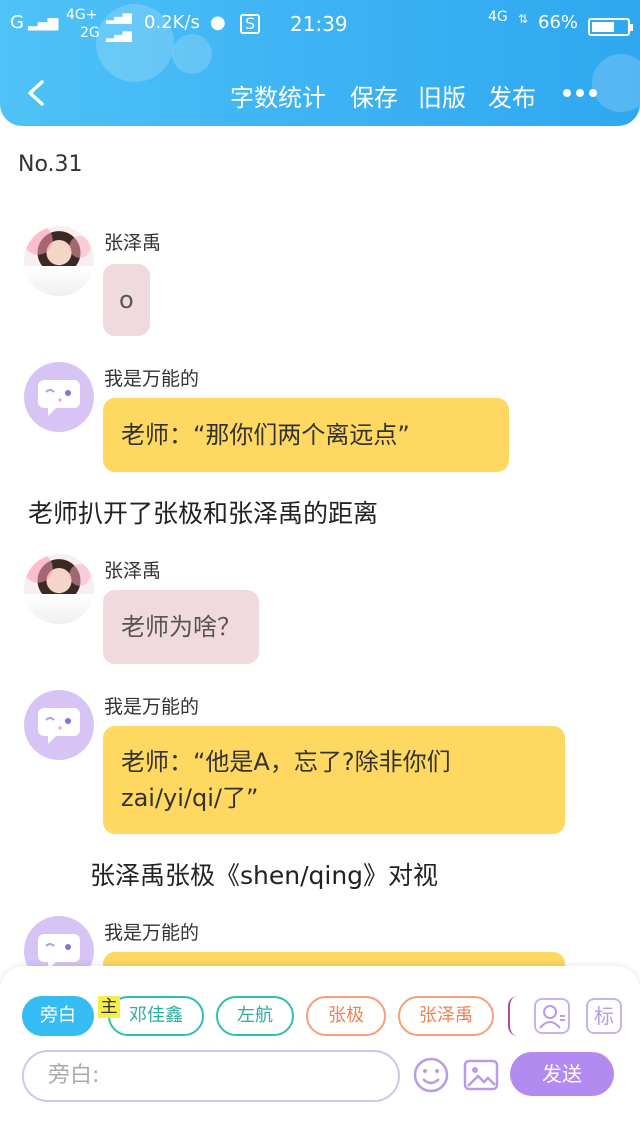 This screenshot has height=1138, width=640. I want to click on role-chip: 张泽禹, so click(446, 1016).